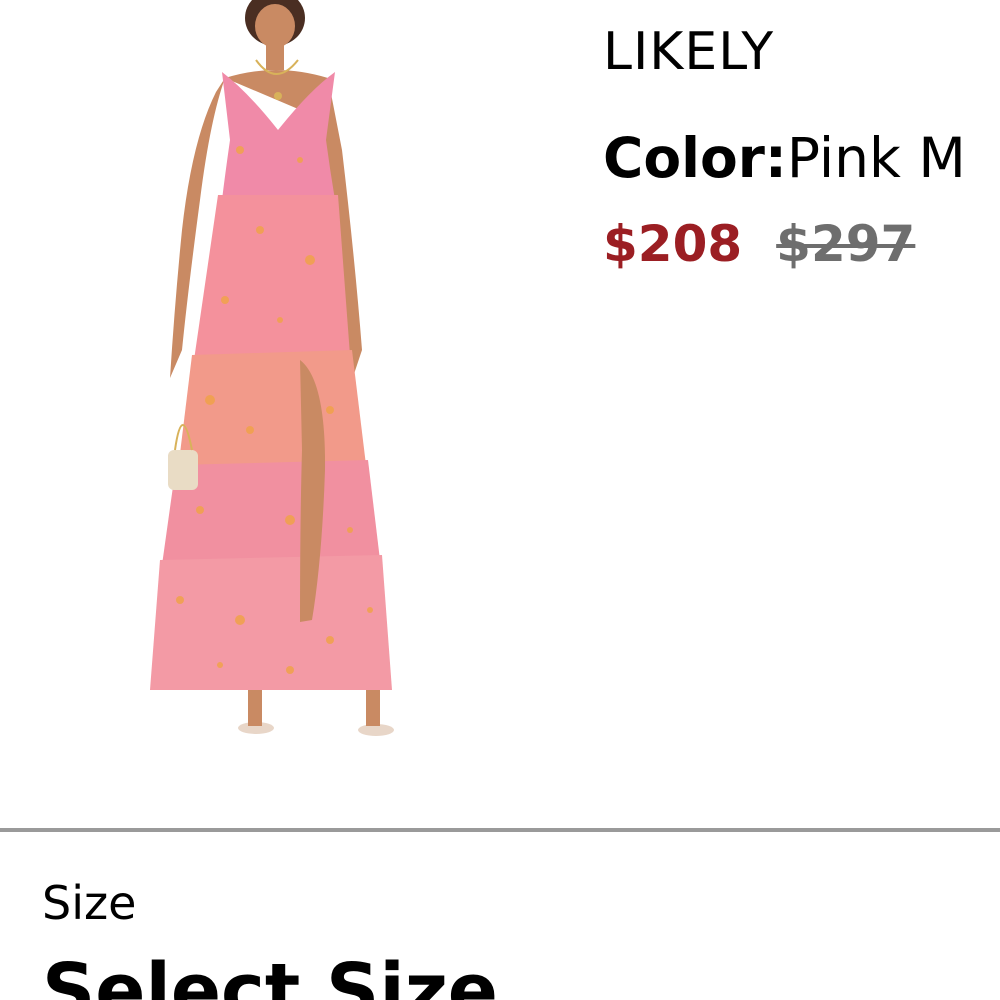  I want to click on color-info: Color:Pink M, so click(784, 158).